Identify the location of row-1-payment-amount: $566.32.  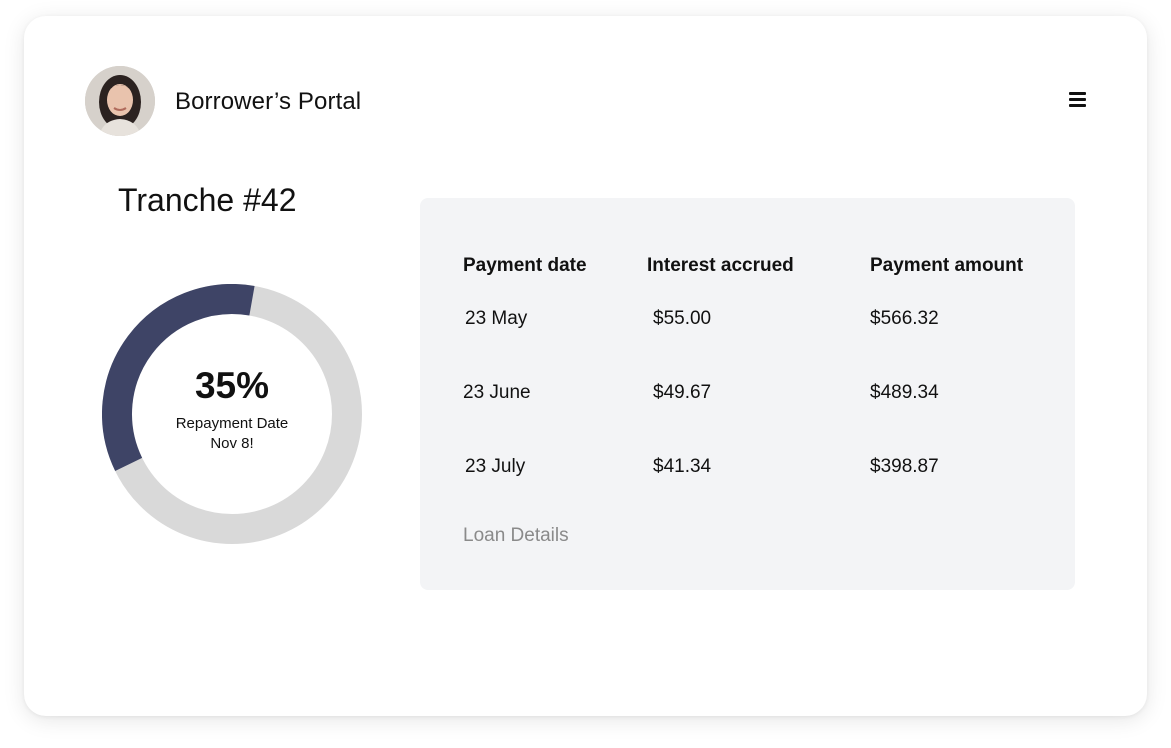
(904, 318).